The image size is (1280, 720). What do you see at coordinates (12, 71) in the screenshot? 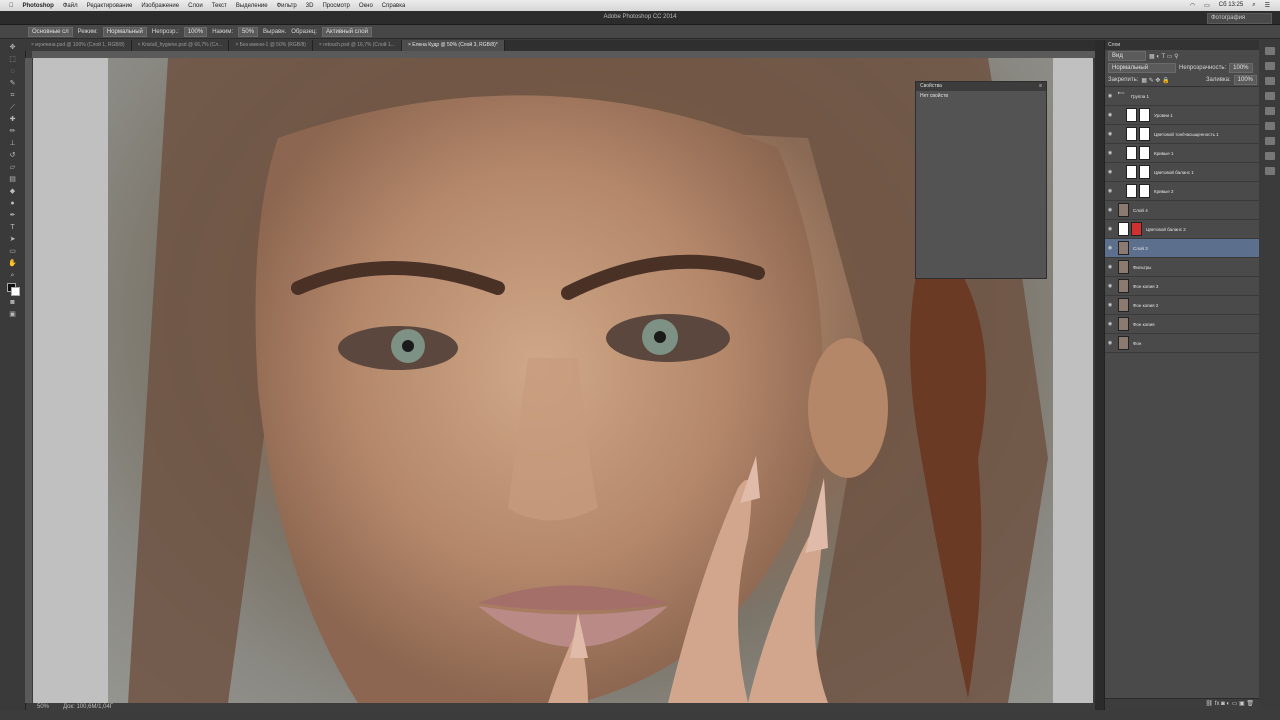
I see `lasso-tool-icon: ◌` at bounding box center [12, 71].